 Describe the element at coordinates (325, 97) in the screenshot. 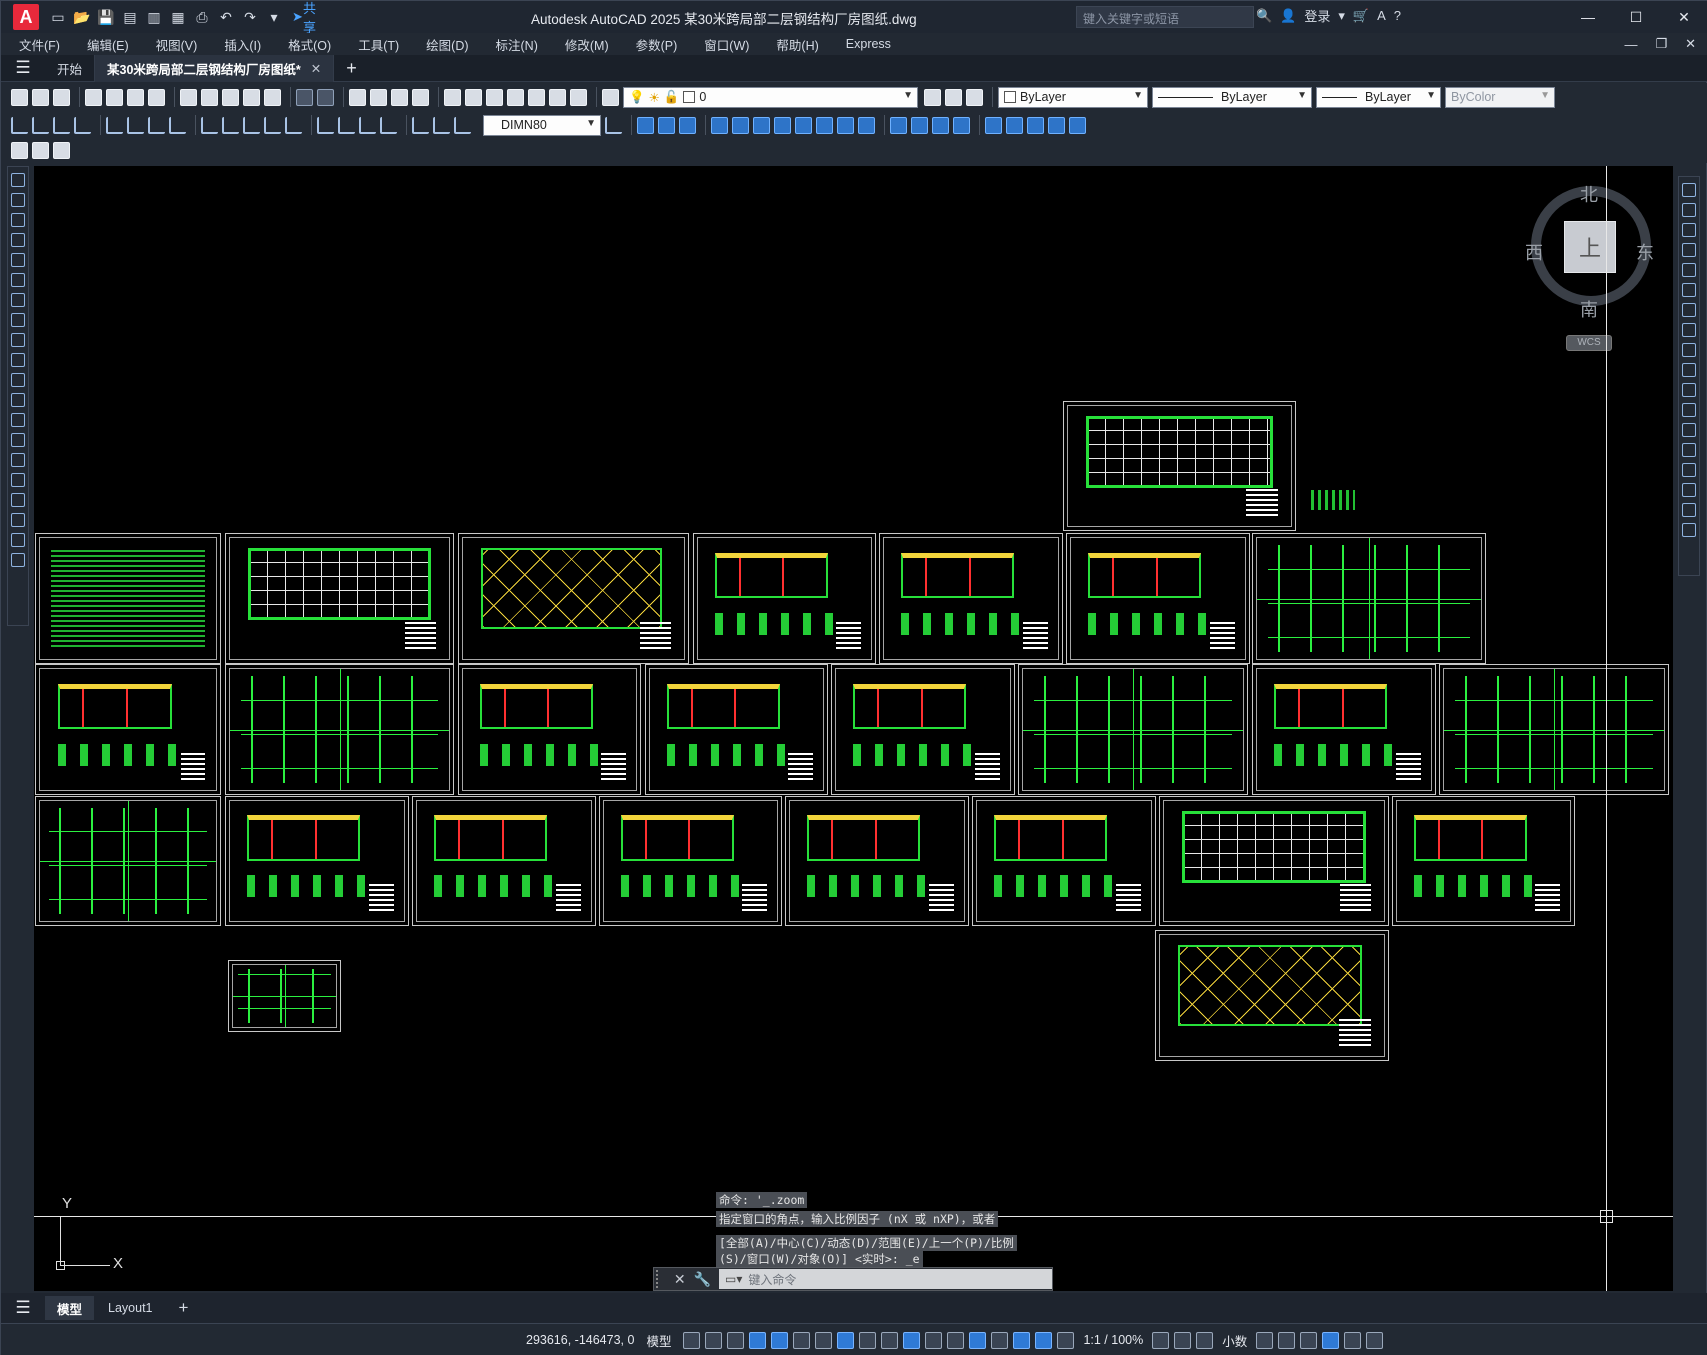

I see `redo-icon` at that location.